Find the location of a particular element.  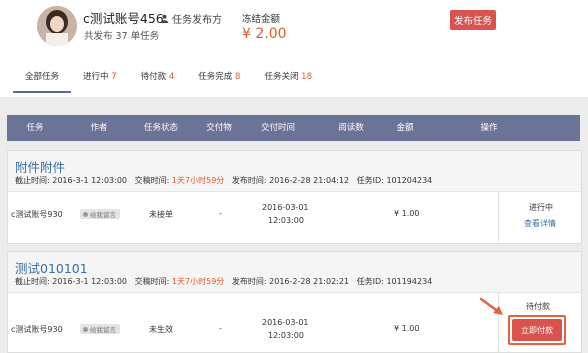

task-status: 未接单 is located at coordinates (161, 214).